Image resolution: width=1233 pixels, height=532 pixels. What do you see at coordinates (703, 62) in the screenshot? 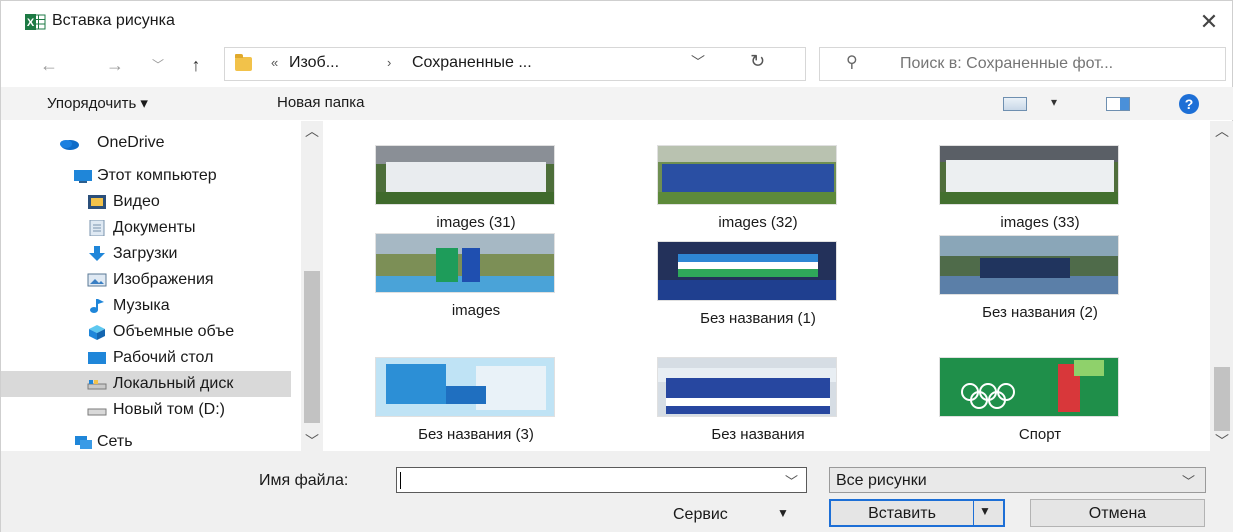
I see `address-dropdown-icon: ﹀` at bounding box center [703, 62].